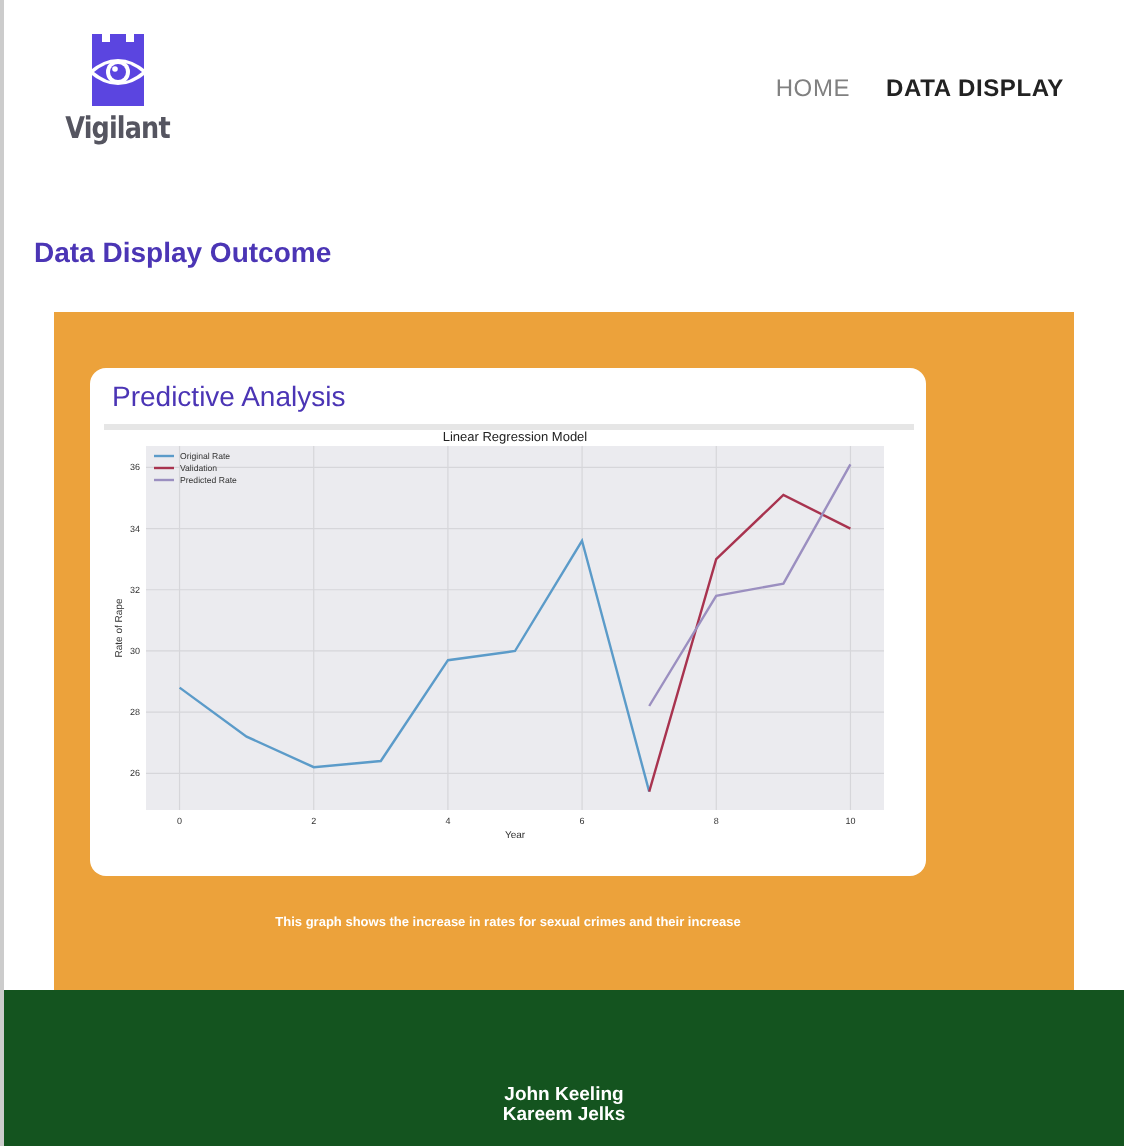 This screenshot has height=1146, width=1124. Describe the element at coordinates (564, 1116) in the screenshot. I see `author-name: Kareem Jelks` at that location.